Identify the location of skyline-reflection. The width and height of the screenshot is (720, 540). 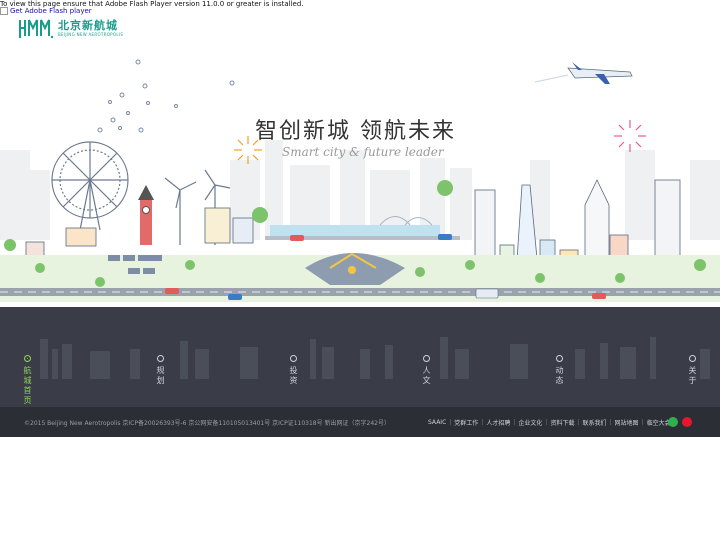
(375, 358).